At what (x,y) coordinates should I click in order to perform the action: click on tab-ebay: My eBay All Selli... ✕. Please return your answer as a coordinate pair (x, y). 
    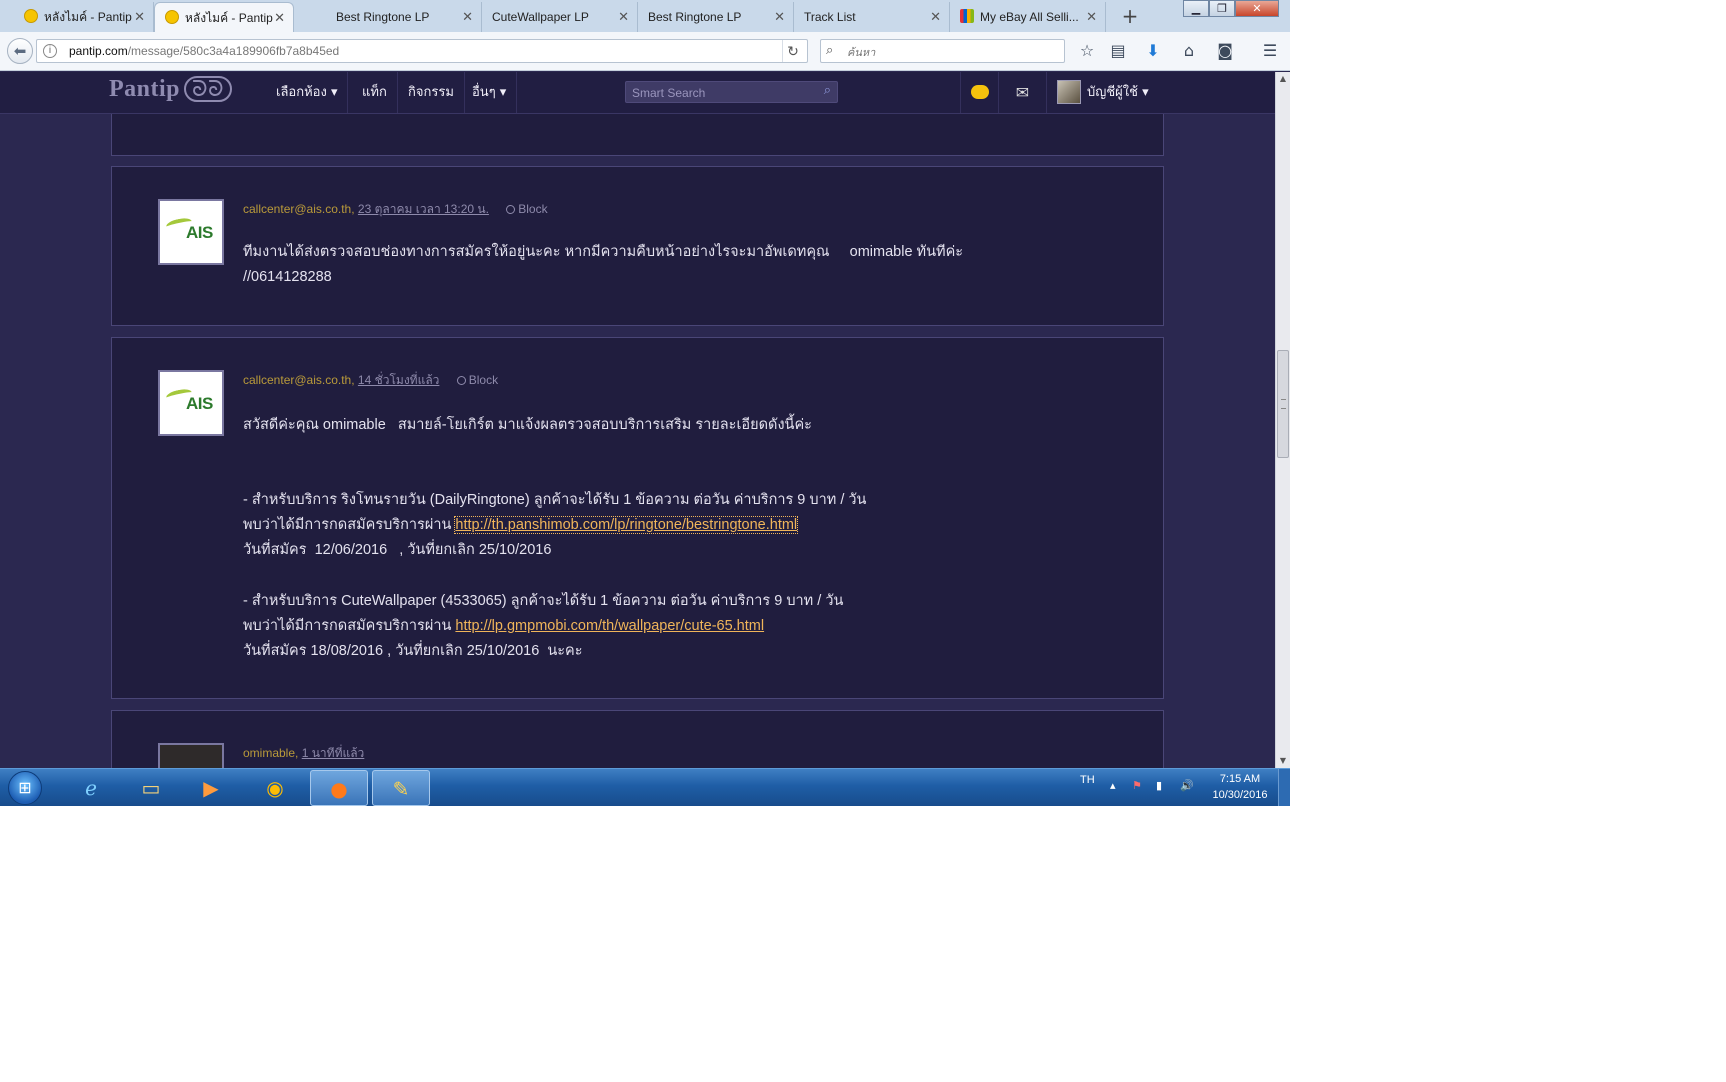
    Looking at the image, I should click on (1028, 17).